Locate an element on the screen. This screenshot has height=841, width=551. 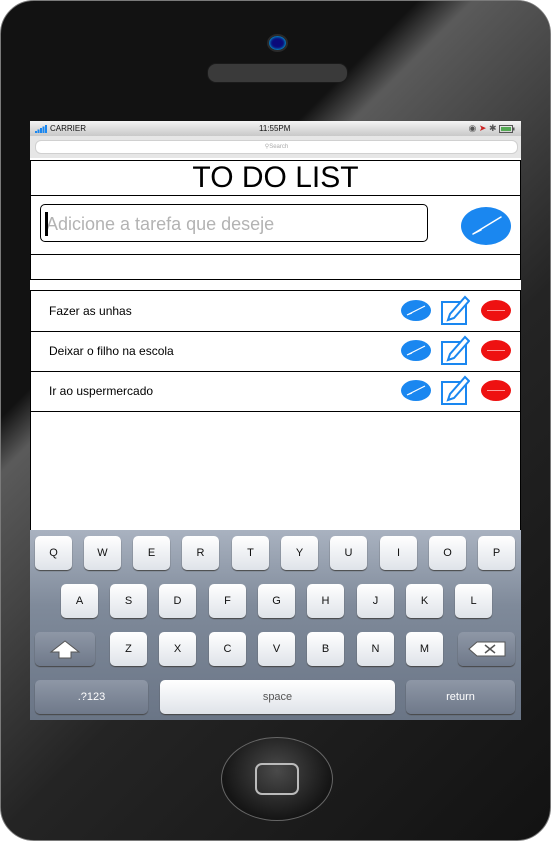
task-label: Deixar o filho na escola is located at coordinates (111, 351).